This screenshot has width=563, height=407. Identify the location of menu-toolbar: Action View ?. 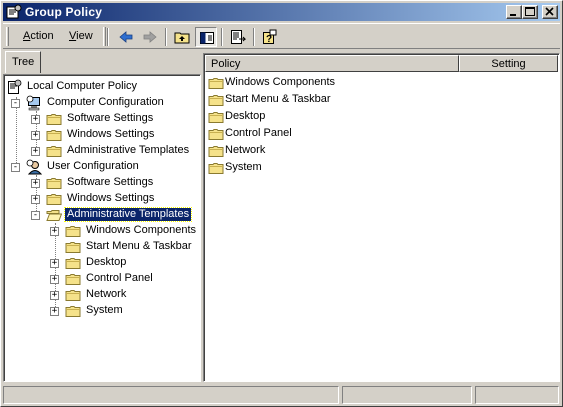
(281, 36).